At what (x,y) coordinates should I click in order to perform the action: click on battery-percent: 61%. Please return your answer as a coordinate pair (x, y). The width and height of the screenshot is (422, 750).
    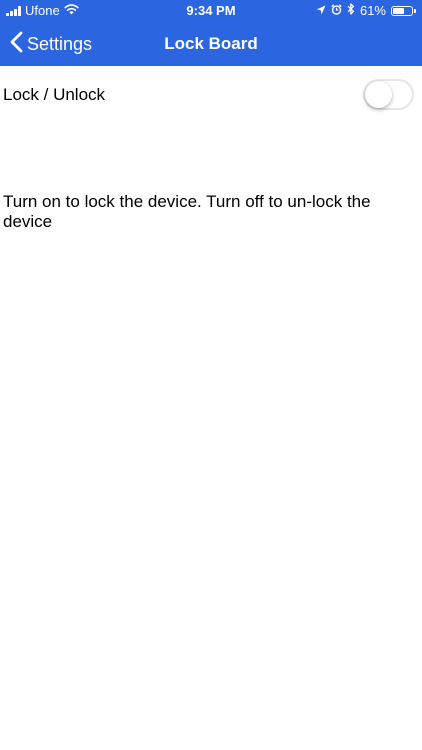
    Looking at the image, I should click on (372, 10).